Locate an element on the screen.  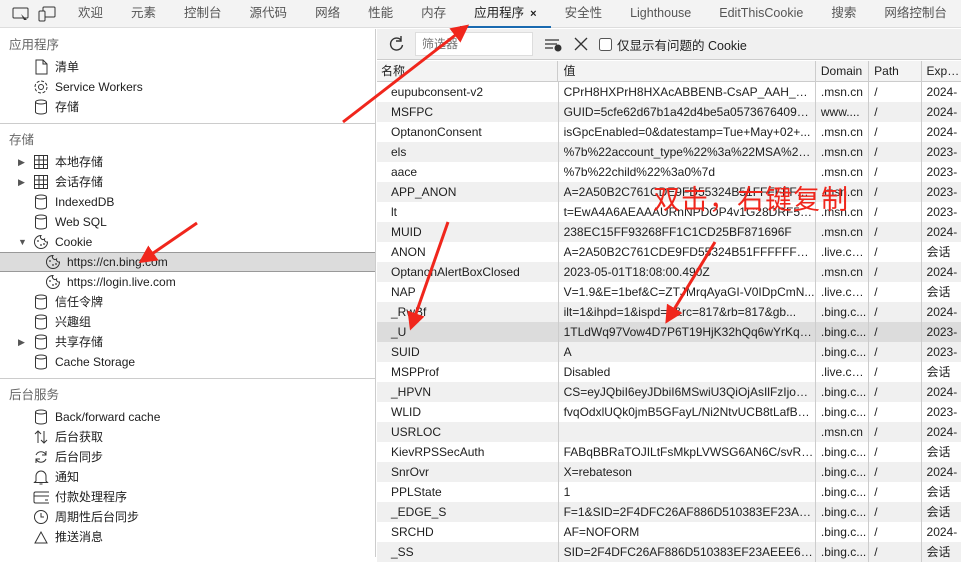
table-row: USRLOC.msn.cn/2024- is located at coordinates (669, 432).